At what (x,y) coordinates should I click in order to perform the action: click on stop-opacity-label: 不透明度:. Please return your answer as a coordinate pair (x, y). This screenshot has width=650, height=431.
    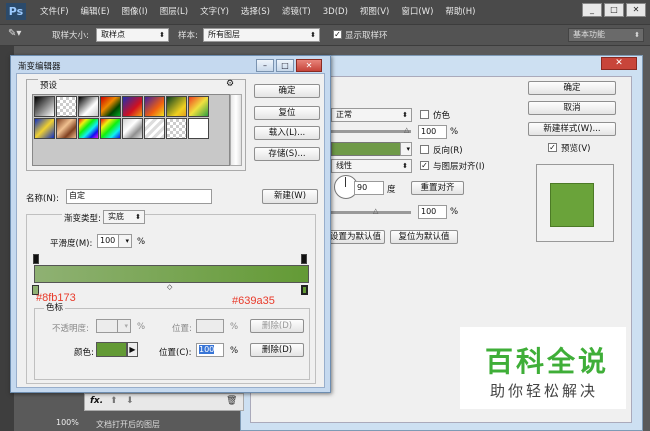
    Looking at the image, I should click on (70, 329).